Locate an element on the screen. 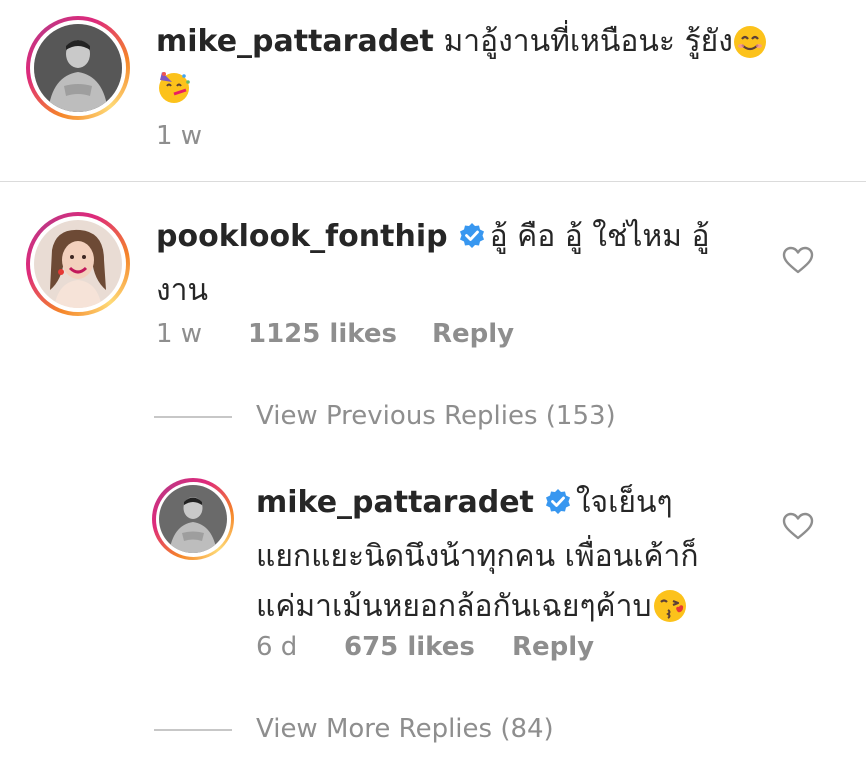  view-previous-replies-button: View Previous Replies (153) is located at coordinates (436, 416).